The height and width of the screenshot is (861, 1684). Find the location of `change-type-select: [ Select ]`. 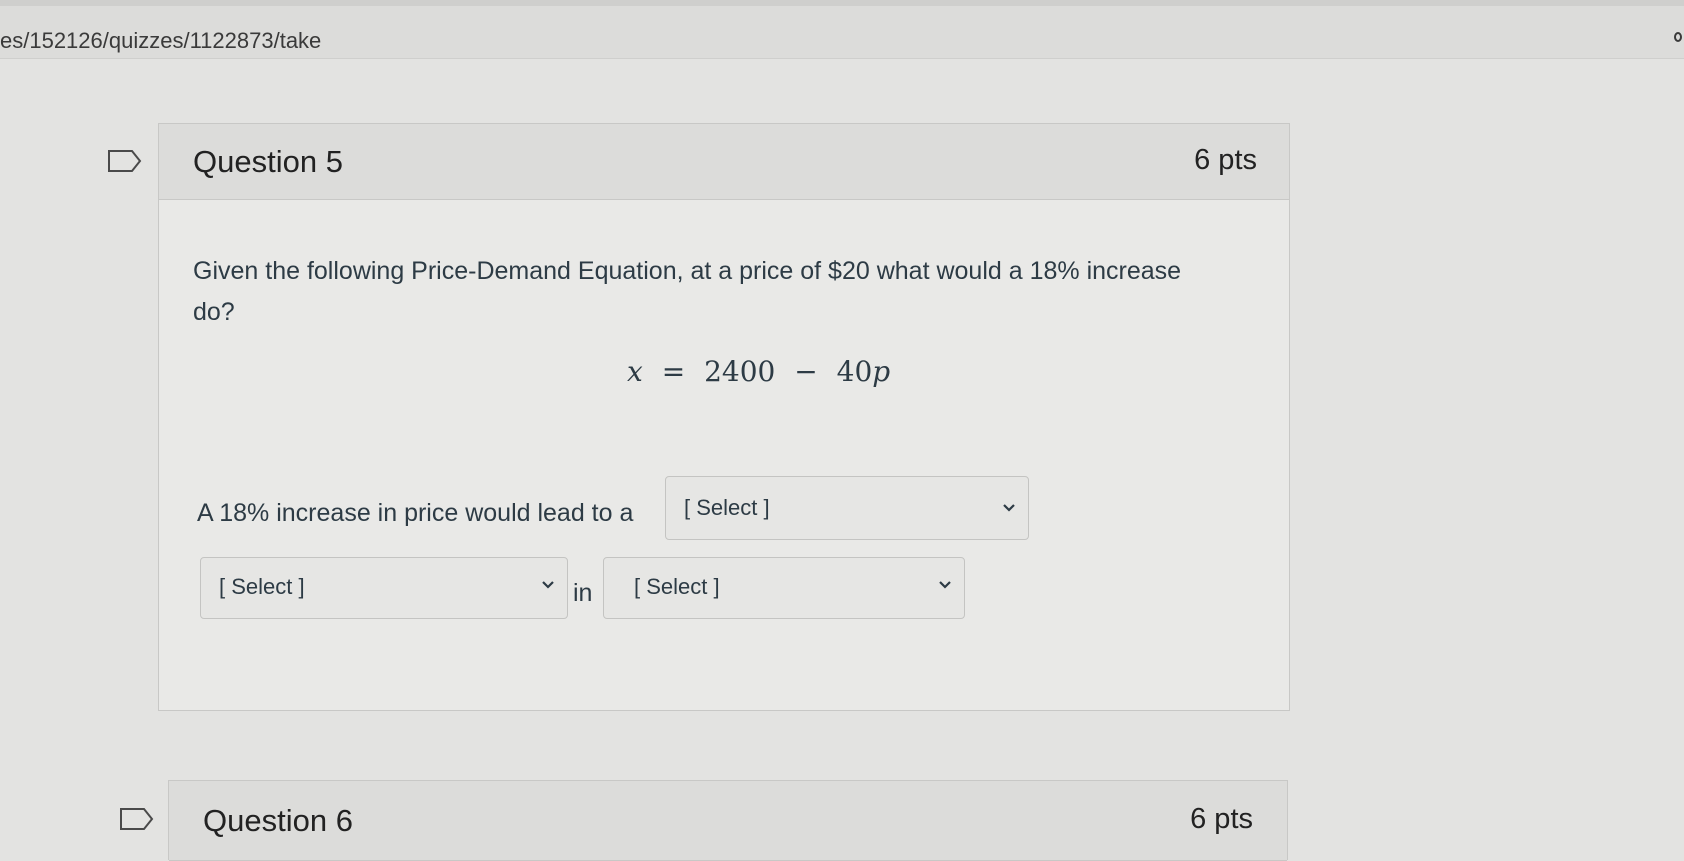

change-type-select: [ Select ] is located at coordinates (847, 508).